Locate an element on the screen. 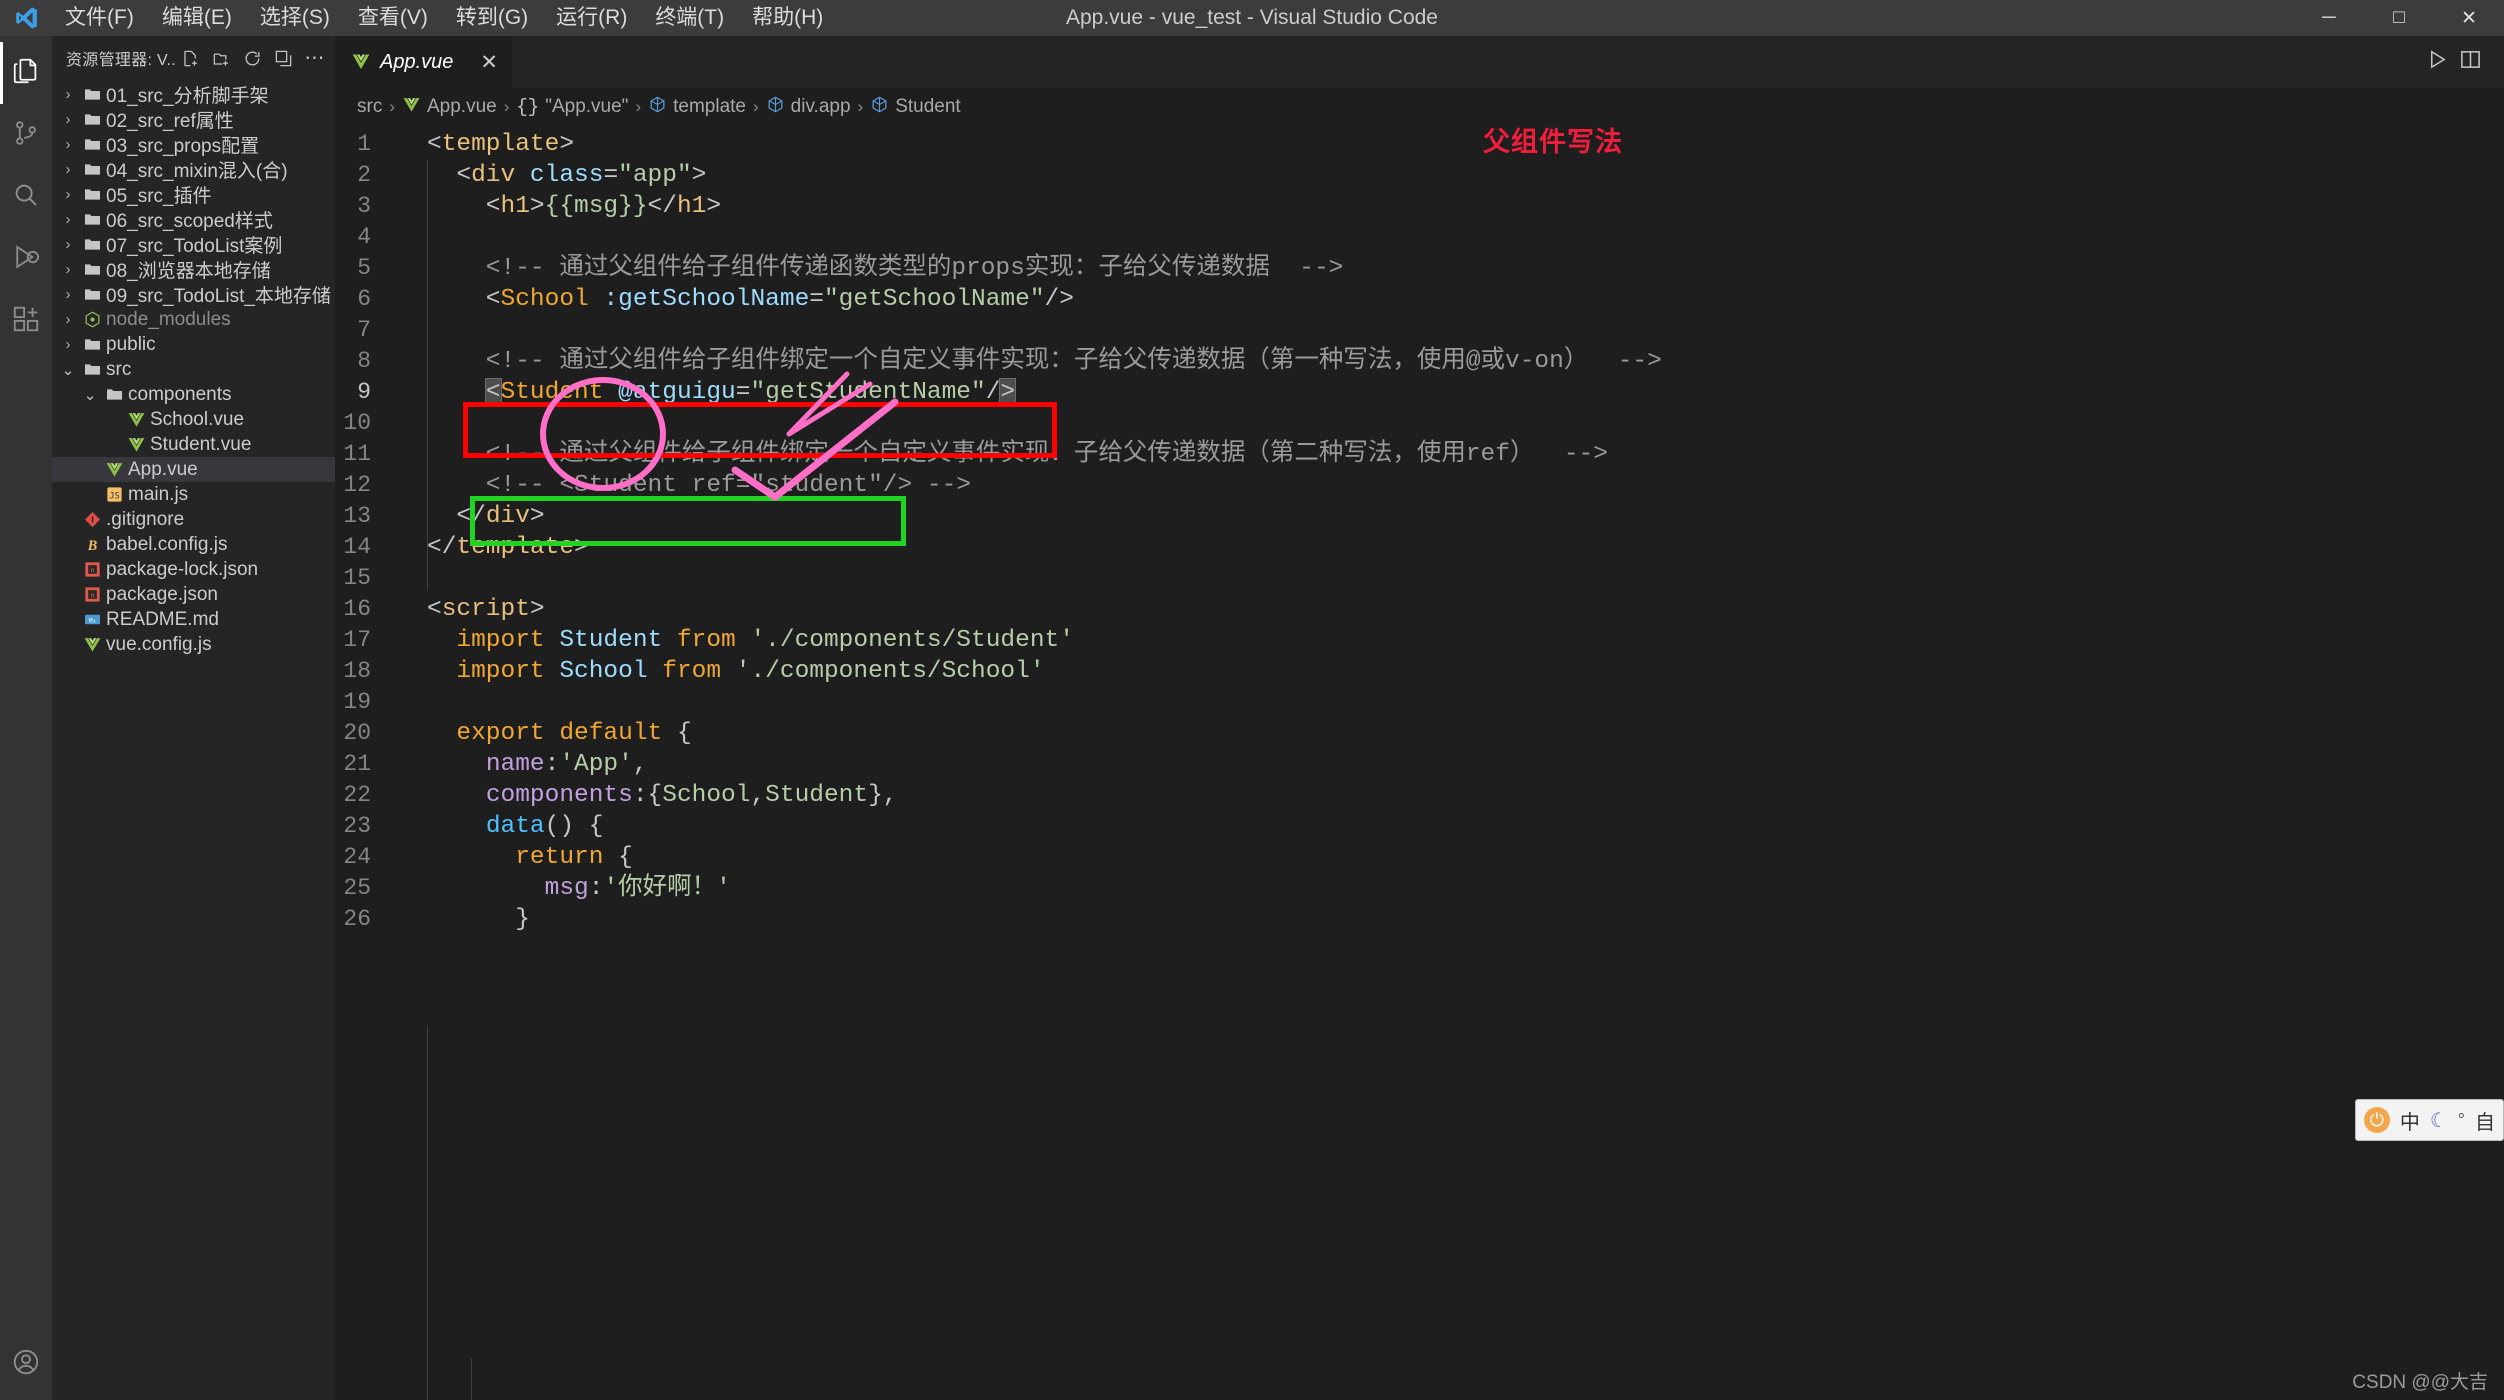 Image resolution: width=2504 pixels, height=1400 pixels. code-line: 19 is located at coordinates (1419, 702).